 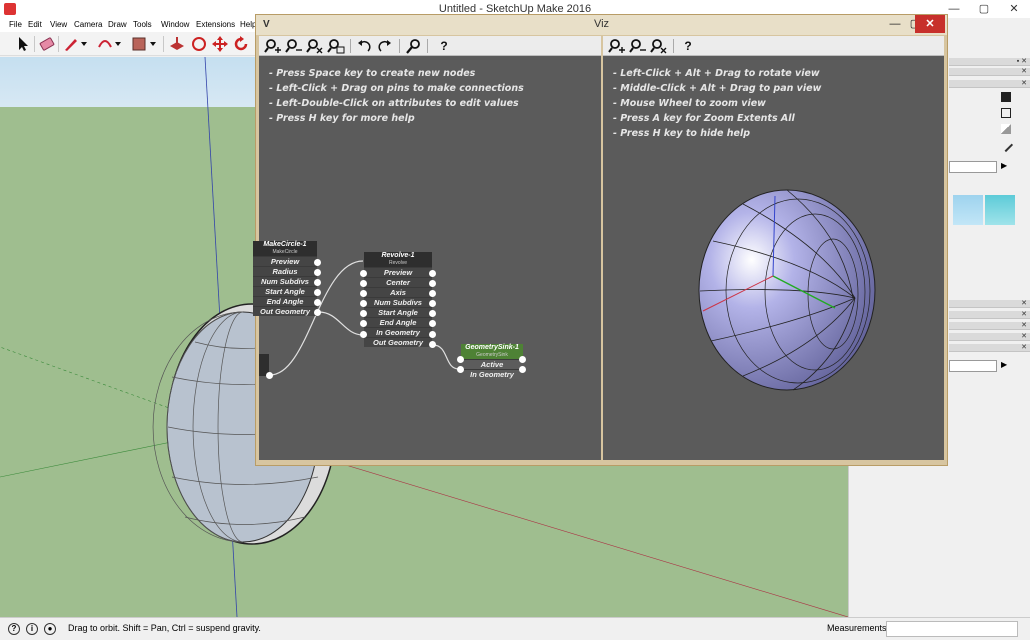 I want to click on eyedropper-icon, so click(x=1006, y=145).